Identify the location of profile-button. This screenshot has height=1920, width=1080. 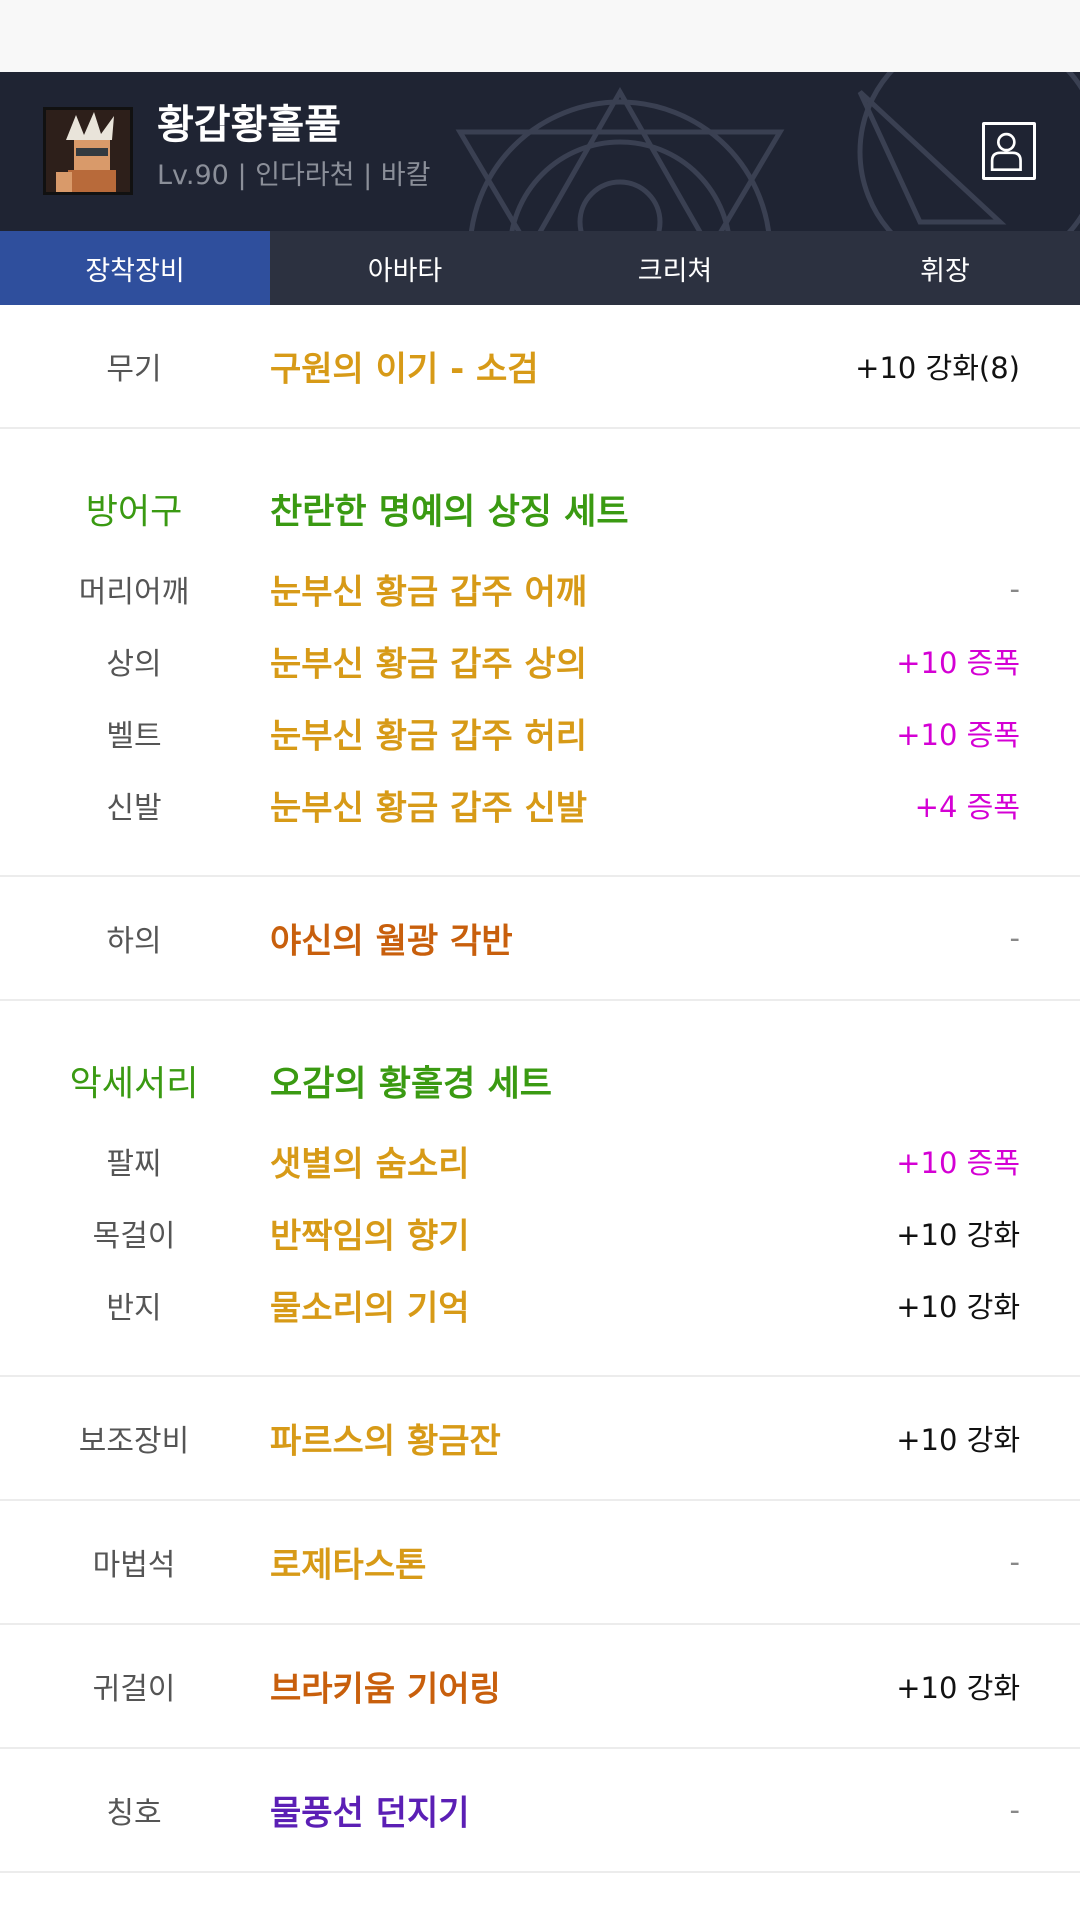
(1009, 151).